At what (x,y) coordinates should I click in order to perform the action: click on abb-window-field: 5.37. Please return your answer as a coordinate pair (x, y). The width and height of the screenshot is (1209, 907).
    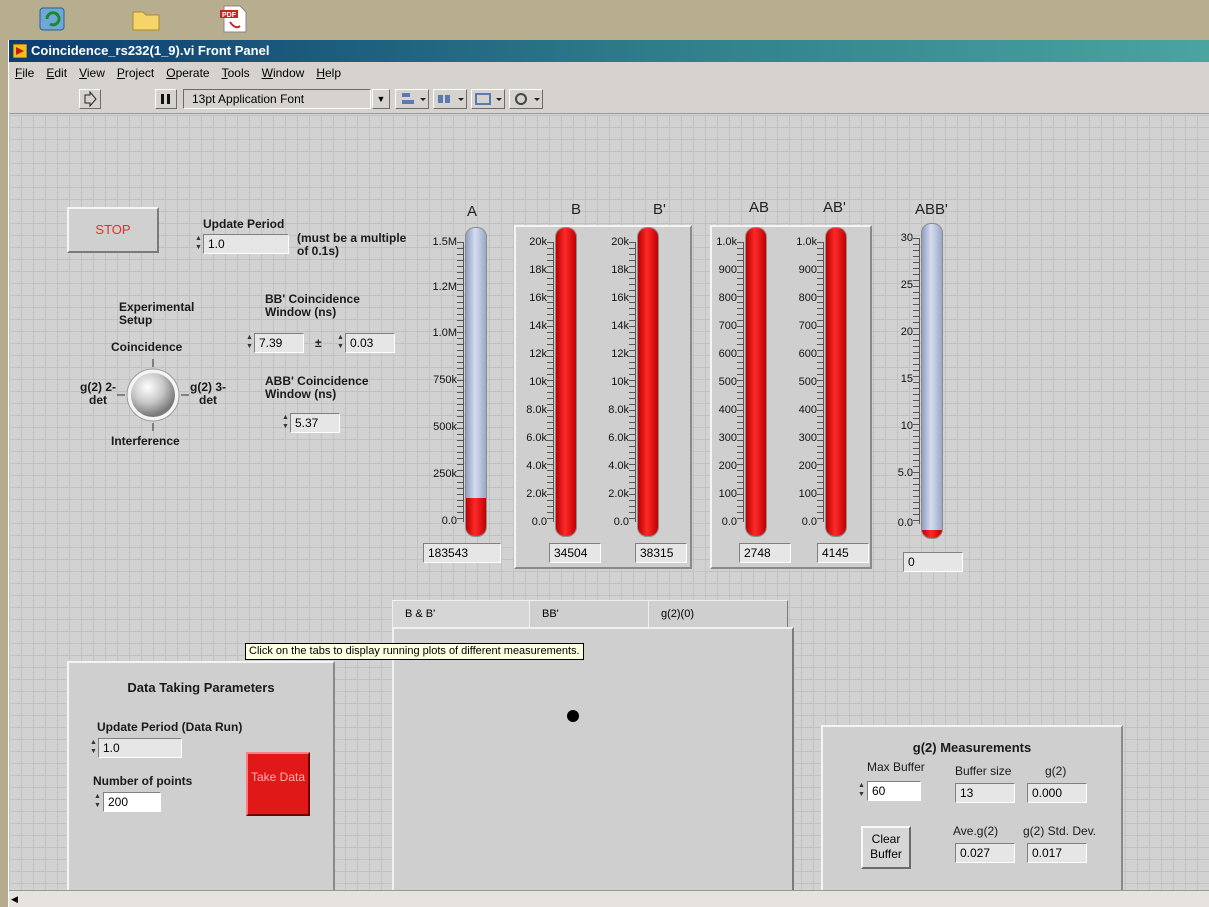
    Looking at the image, I should click on (315, 423).